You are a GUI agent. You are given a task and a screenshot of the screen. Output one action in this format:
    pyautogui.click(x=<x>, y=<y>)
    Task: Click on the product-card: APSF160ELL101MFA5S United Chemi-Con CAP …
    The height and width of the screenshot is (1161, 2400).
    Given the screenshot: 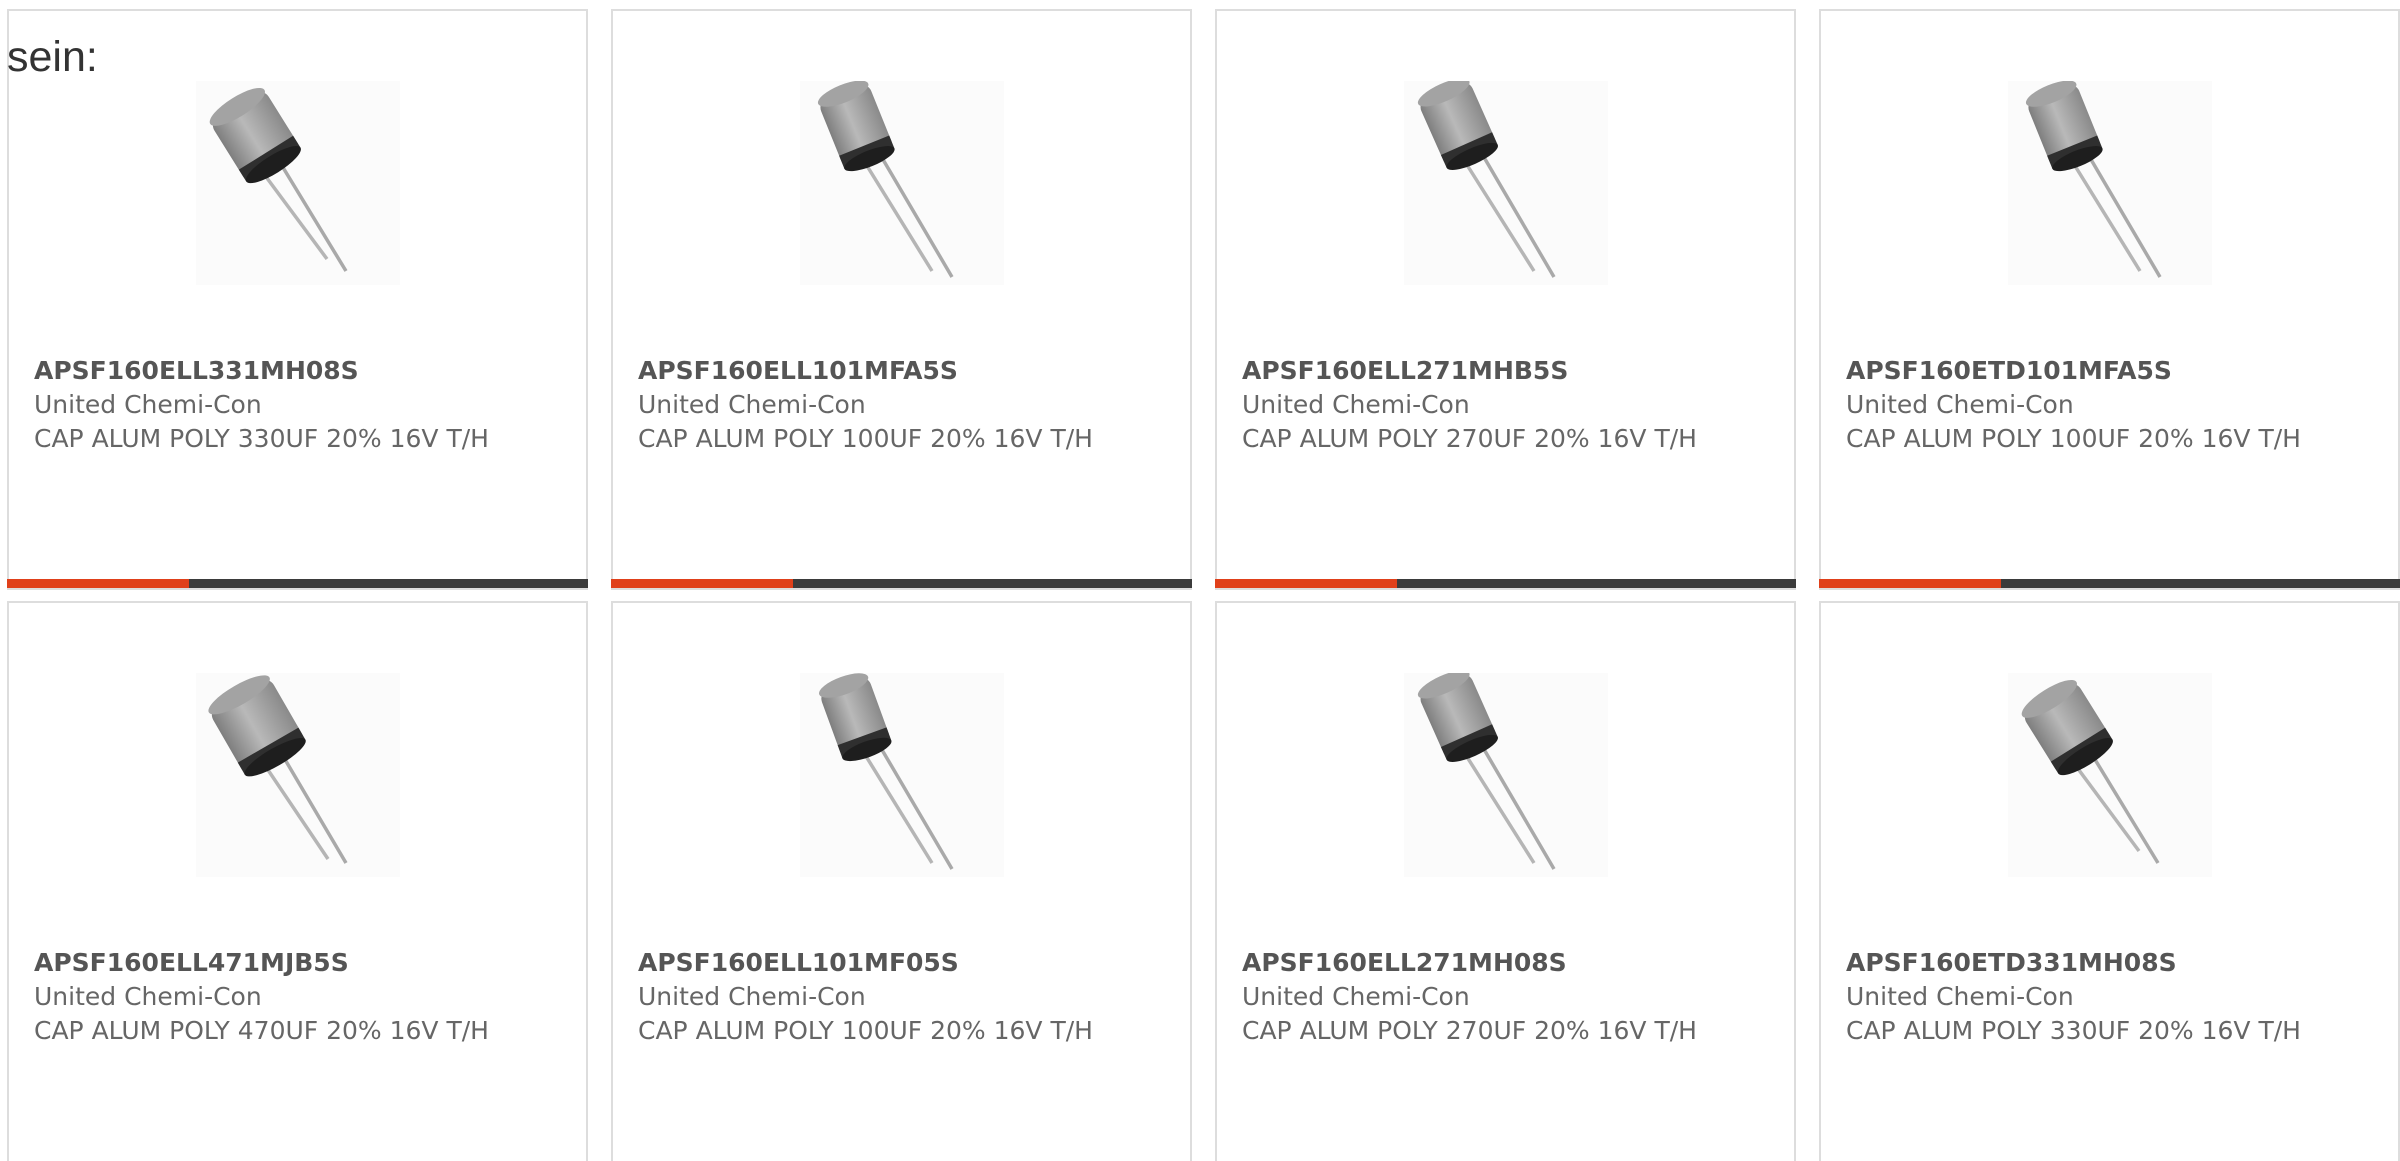 What is the action you would take?
    pyautogui.click(x=901, y=299)
    